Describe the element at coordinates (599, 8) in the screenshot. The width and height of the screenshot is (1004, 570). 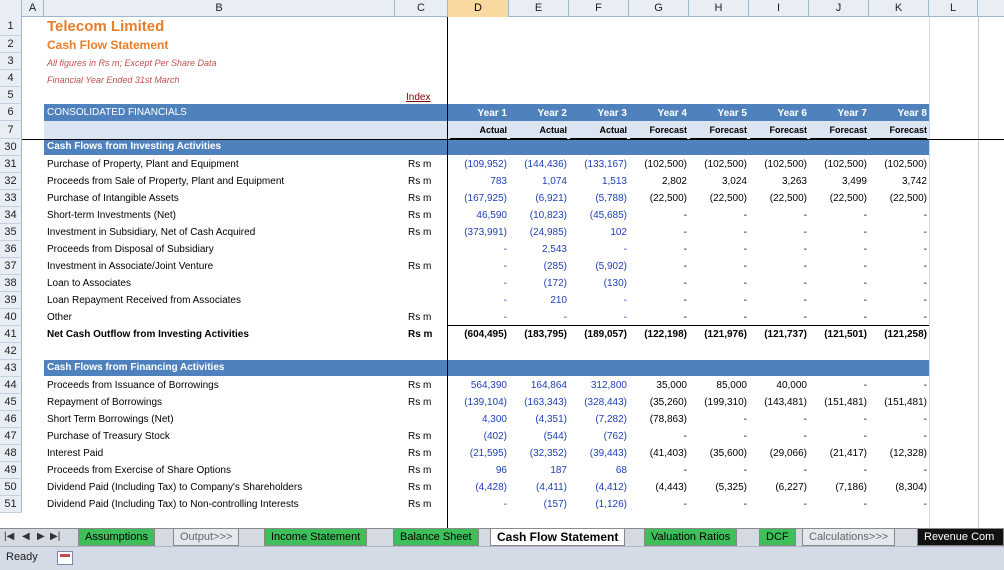
I see `column-header-f: F` at that location.